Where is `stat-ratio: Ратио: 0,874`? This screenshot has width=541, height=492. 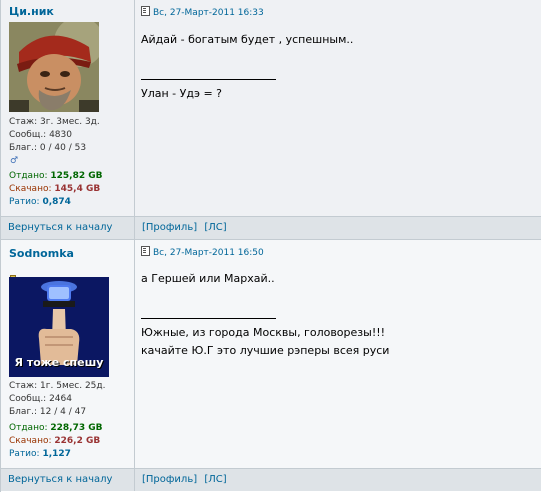
stat-ratio: Ратио: 0,874 is located at coordinates (40, 202).